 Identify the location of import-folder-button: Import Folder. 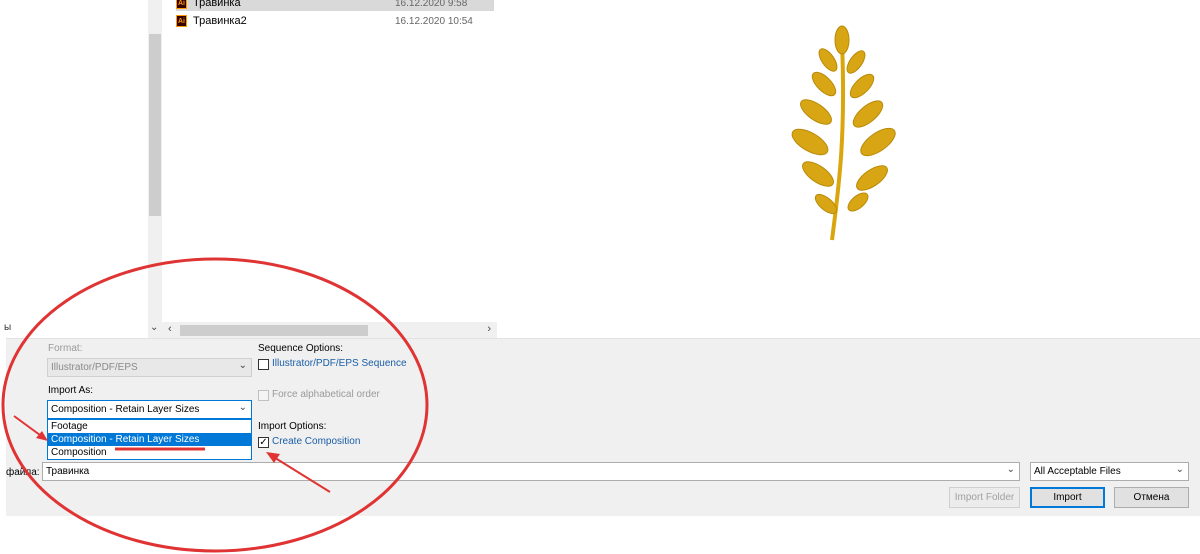
(984, 497).